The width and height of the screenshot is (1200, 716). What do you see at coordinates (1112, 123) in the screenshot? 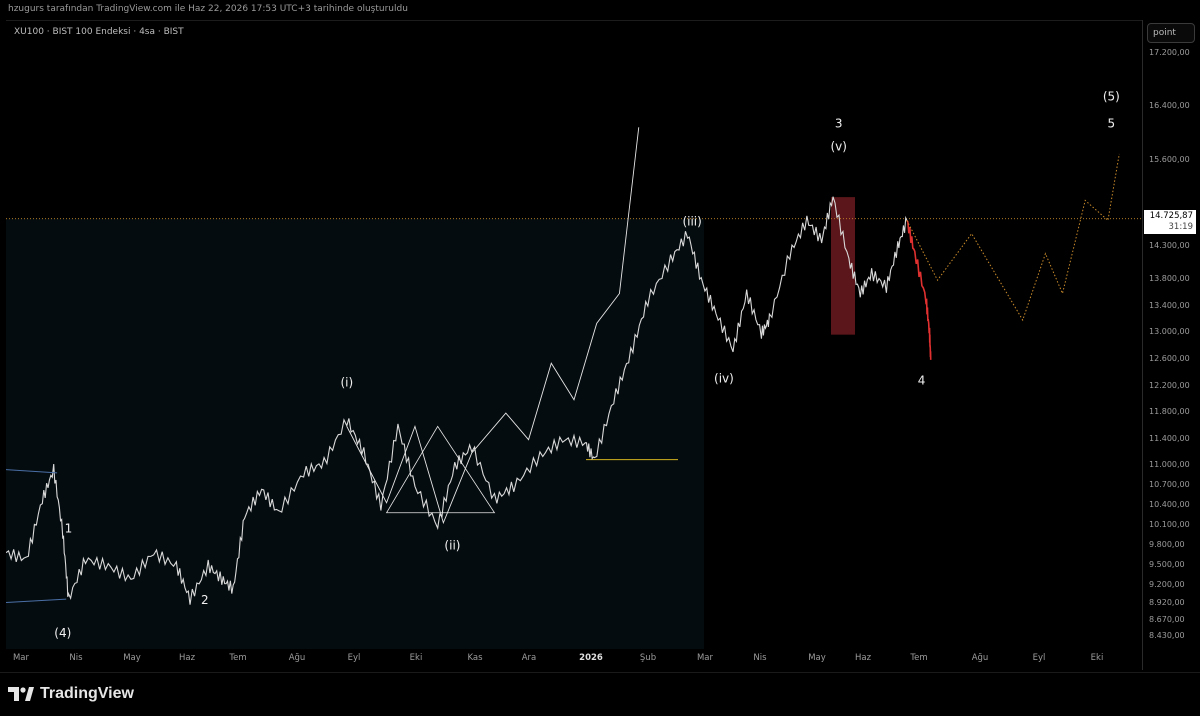
I see `wave-label-11: 5` at bounding box center [1112, 123].